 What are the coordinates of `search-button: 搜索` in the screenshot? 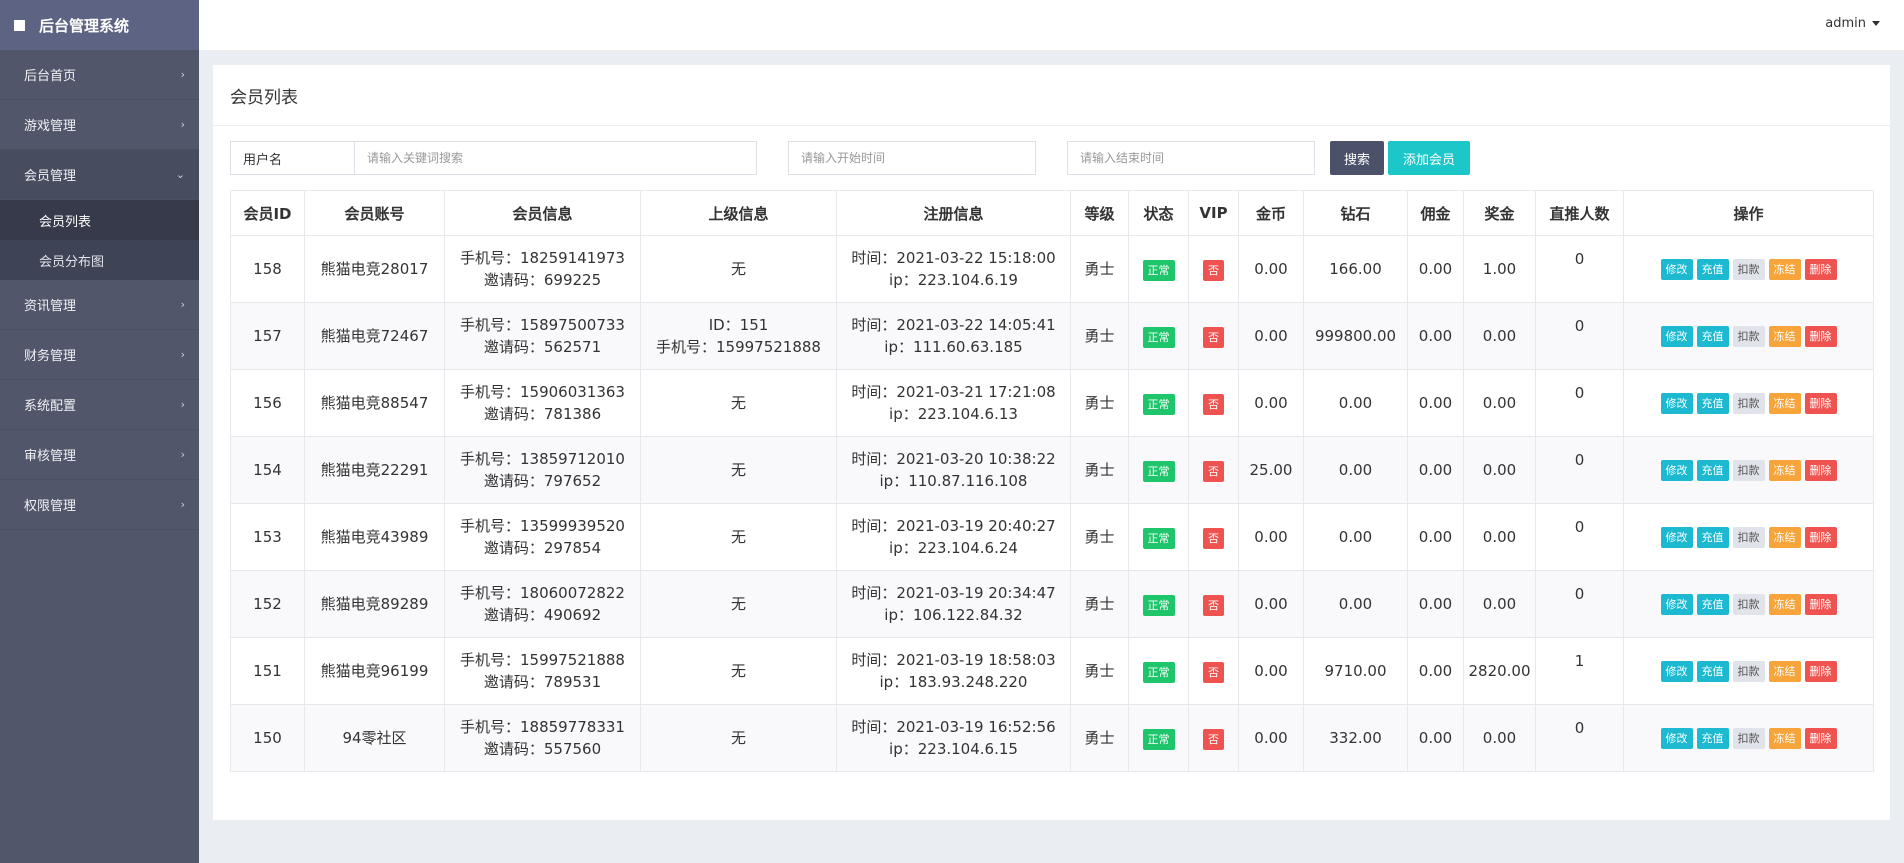 It's located at (1357, 158).